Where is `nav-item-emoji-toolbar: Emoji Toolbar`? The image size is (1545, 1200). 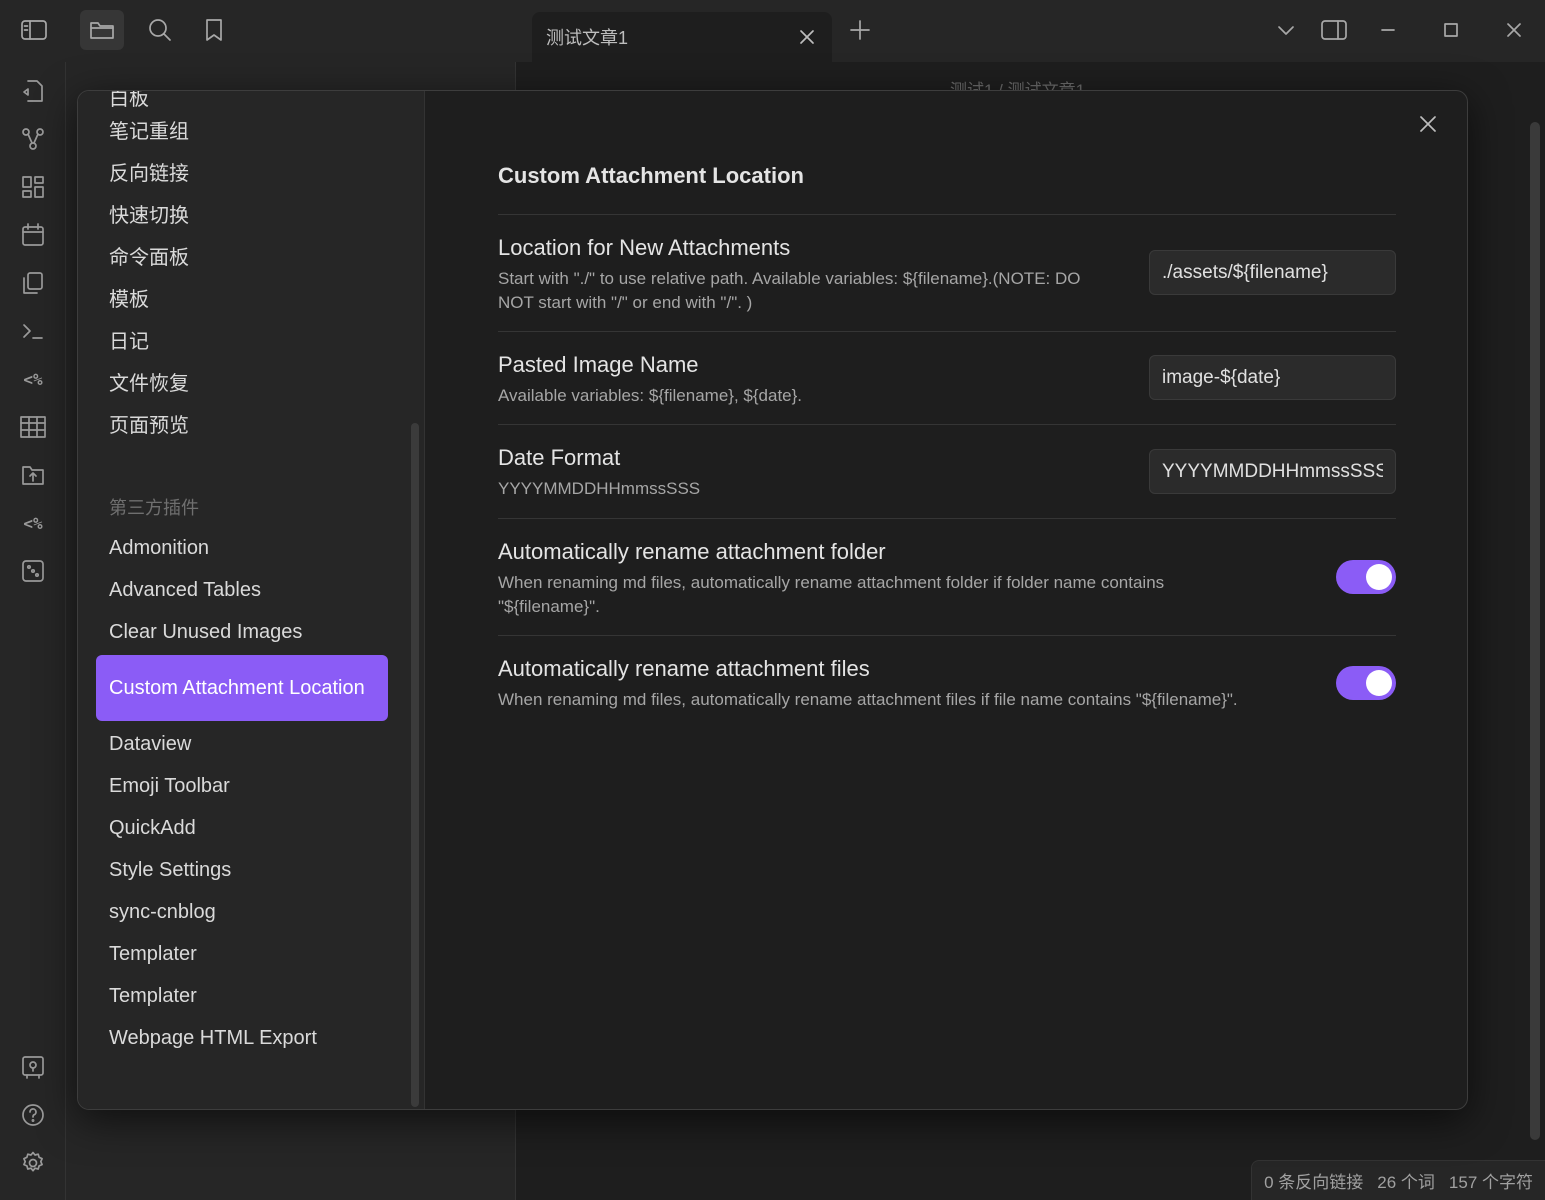 nav-item-emoji-toolbar: Emoji Toolbar is located at coordinates (242, 786).